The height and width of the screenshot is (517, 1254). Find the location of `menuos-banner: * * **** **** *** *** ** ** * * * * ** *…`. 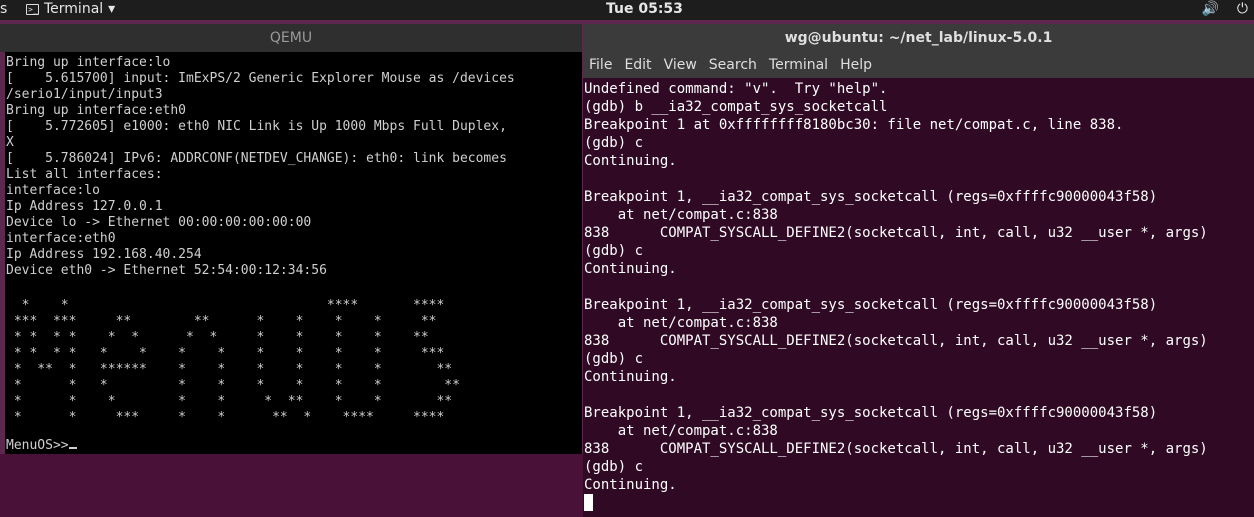

menuos-banner: * * **** **** *** *** ** ** * * * * ** *… is located at coordinates (293, 352).